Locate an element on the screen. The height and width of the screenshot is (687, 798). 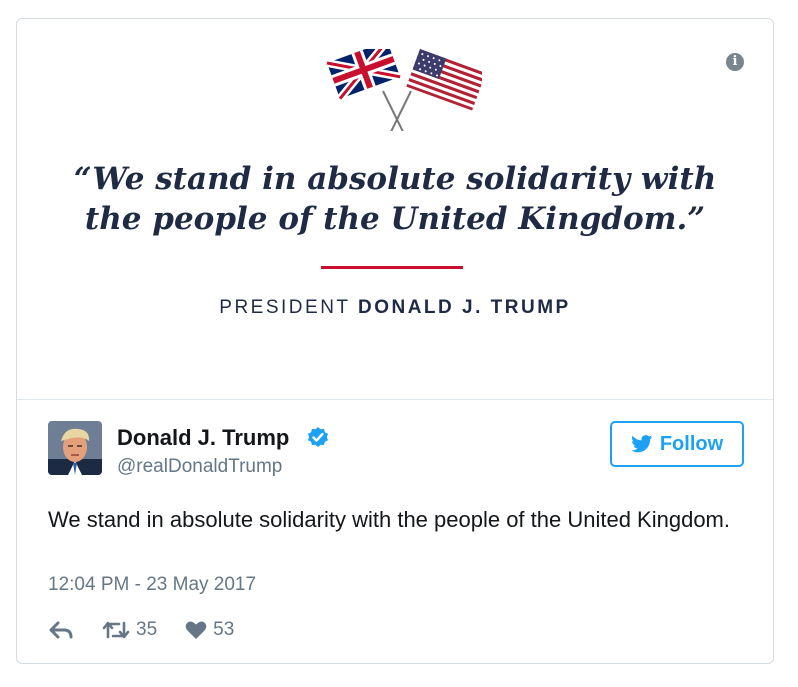
quote-attribution: PRESIDENT DONALD J. TRUMP is located at coordinates (395, 308).